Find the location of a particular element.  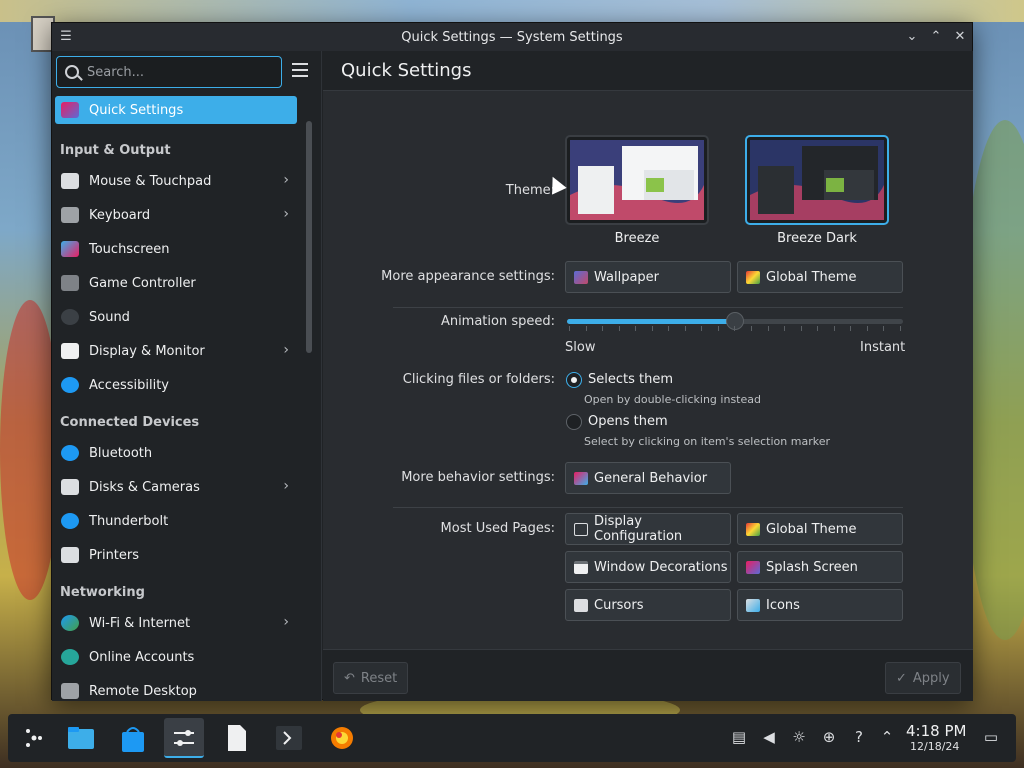

sidebar-item-printers: Printers is located at coordinates (176, 555).